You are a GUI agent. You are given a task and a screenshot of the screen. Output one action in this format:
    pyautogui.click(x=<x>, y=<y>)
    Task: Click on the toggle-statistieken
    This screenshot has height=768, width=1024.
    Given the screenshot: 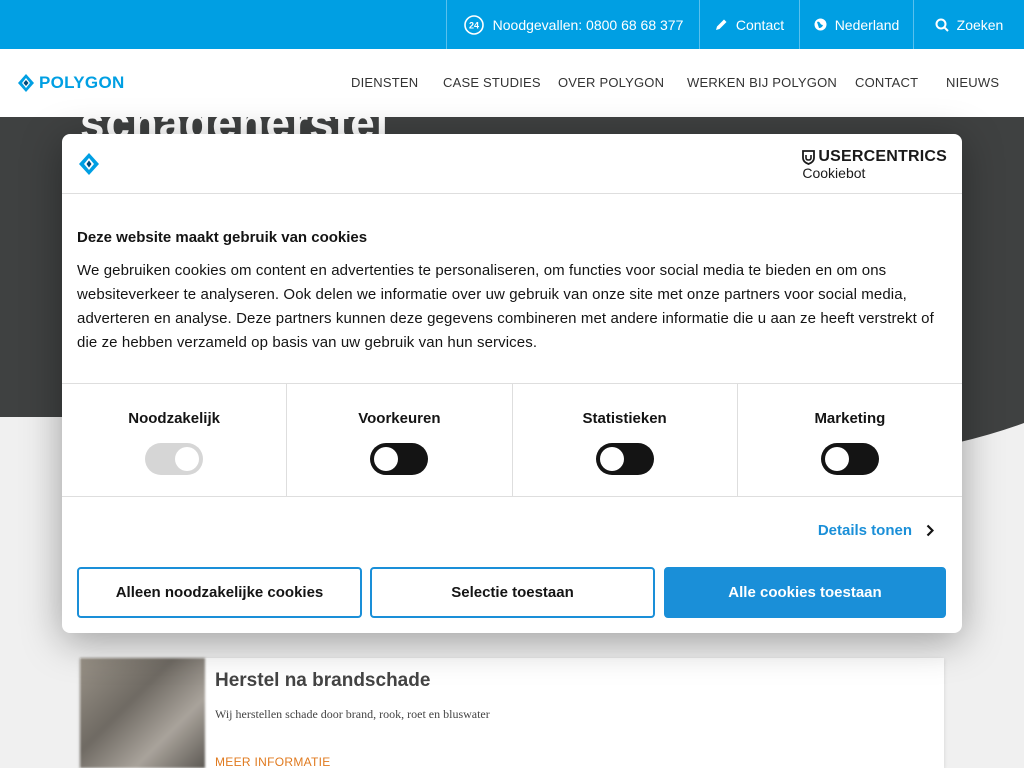 What is the action you would take?
    pyautogui.click(x=624, y=459)
    